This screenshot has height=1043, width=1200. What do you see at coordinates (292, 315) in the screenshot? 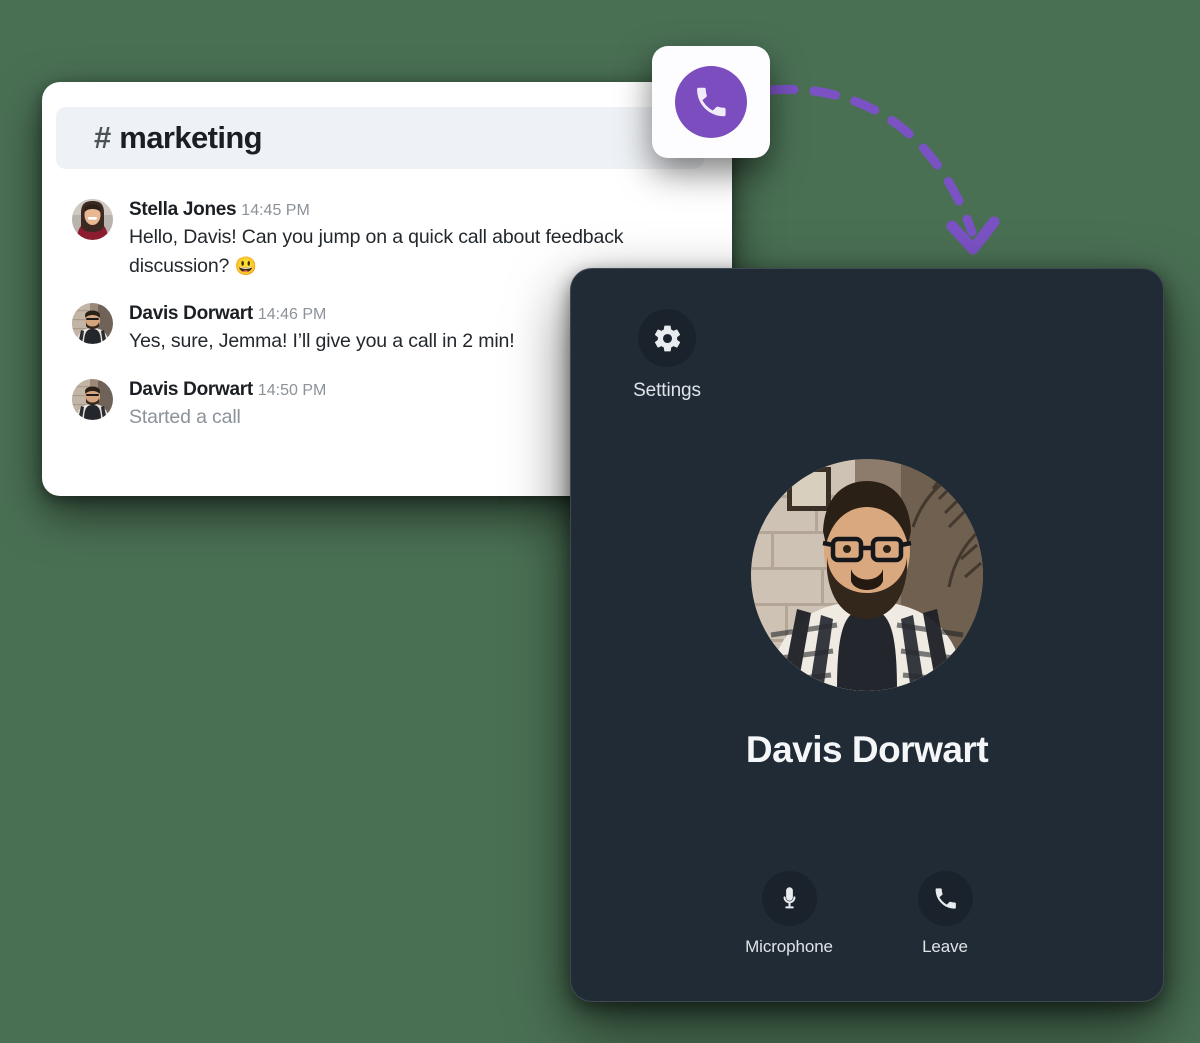
I see `message-time: 14:46 PM` at bounding box center [292, 315].